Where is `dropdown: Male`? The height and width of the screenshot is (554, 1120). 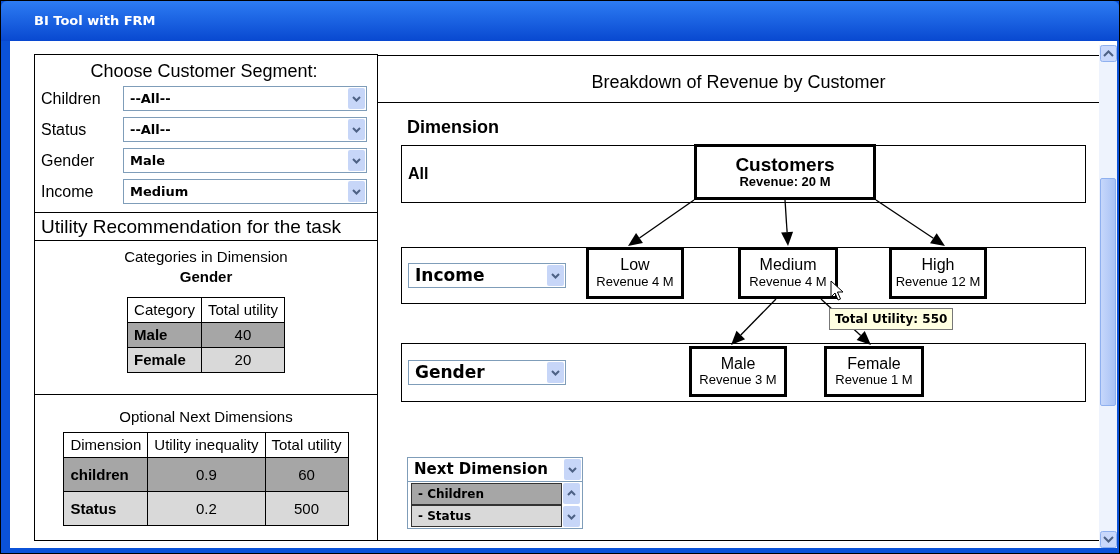 dropdown: Male is located at coordinates (245, 160).